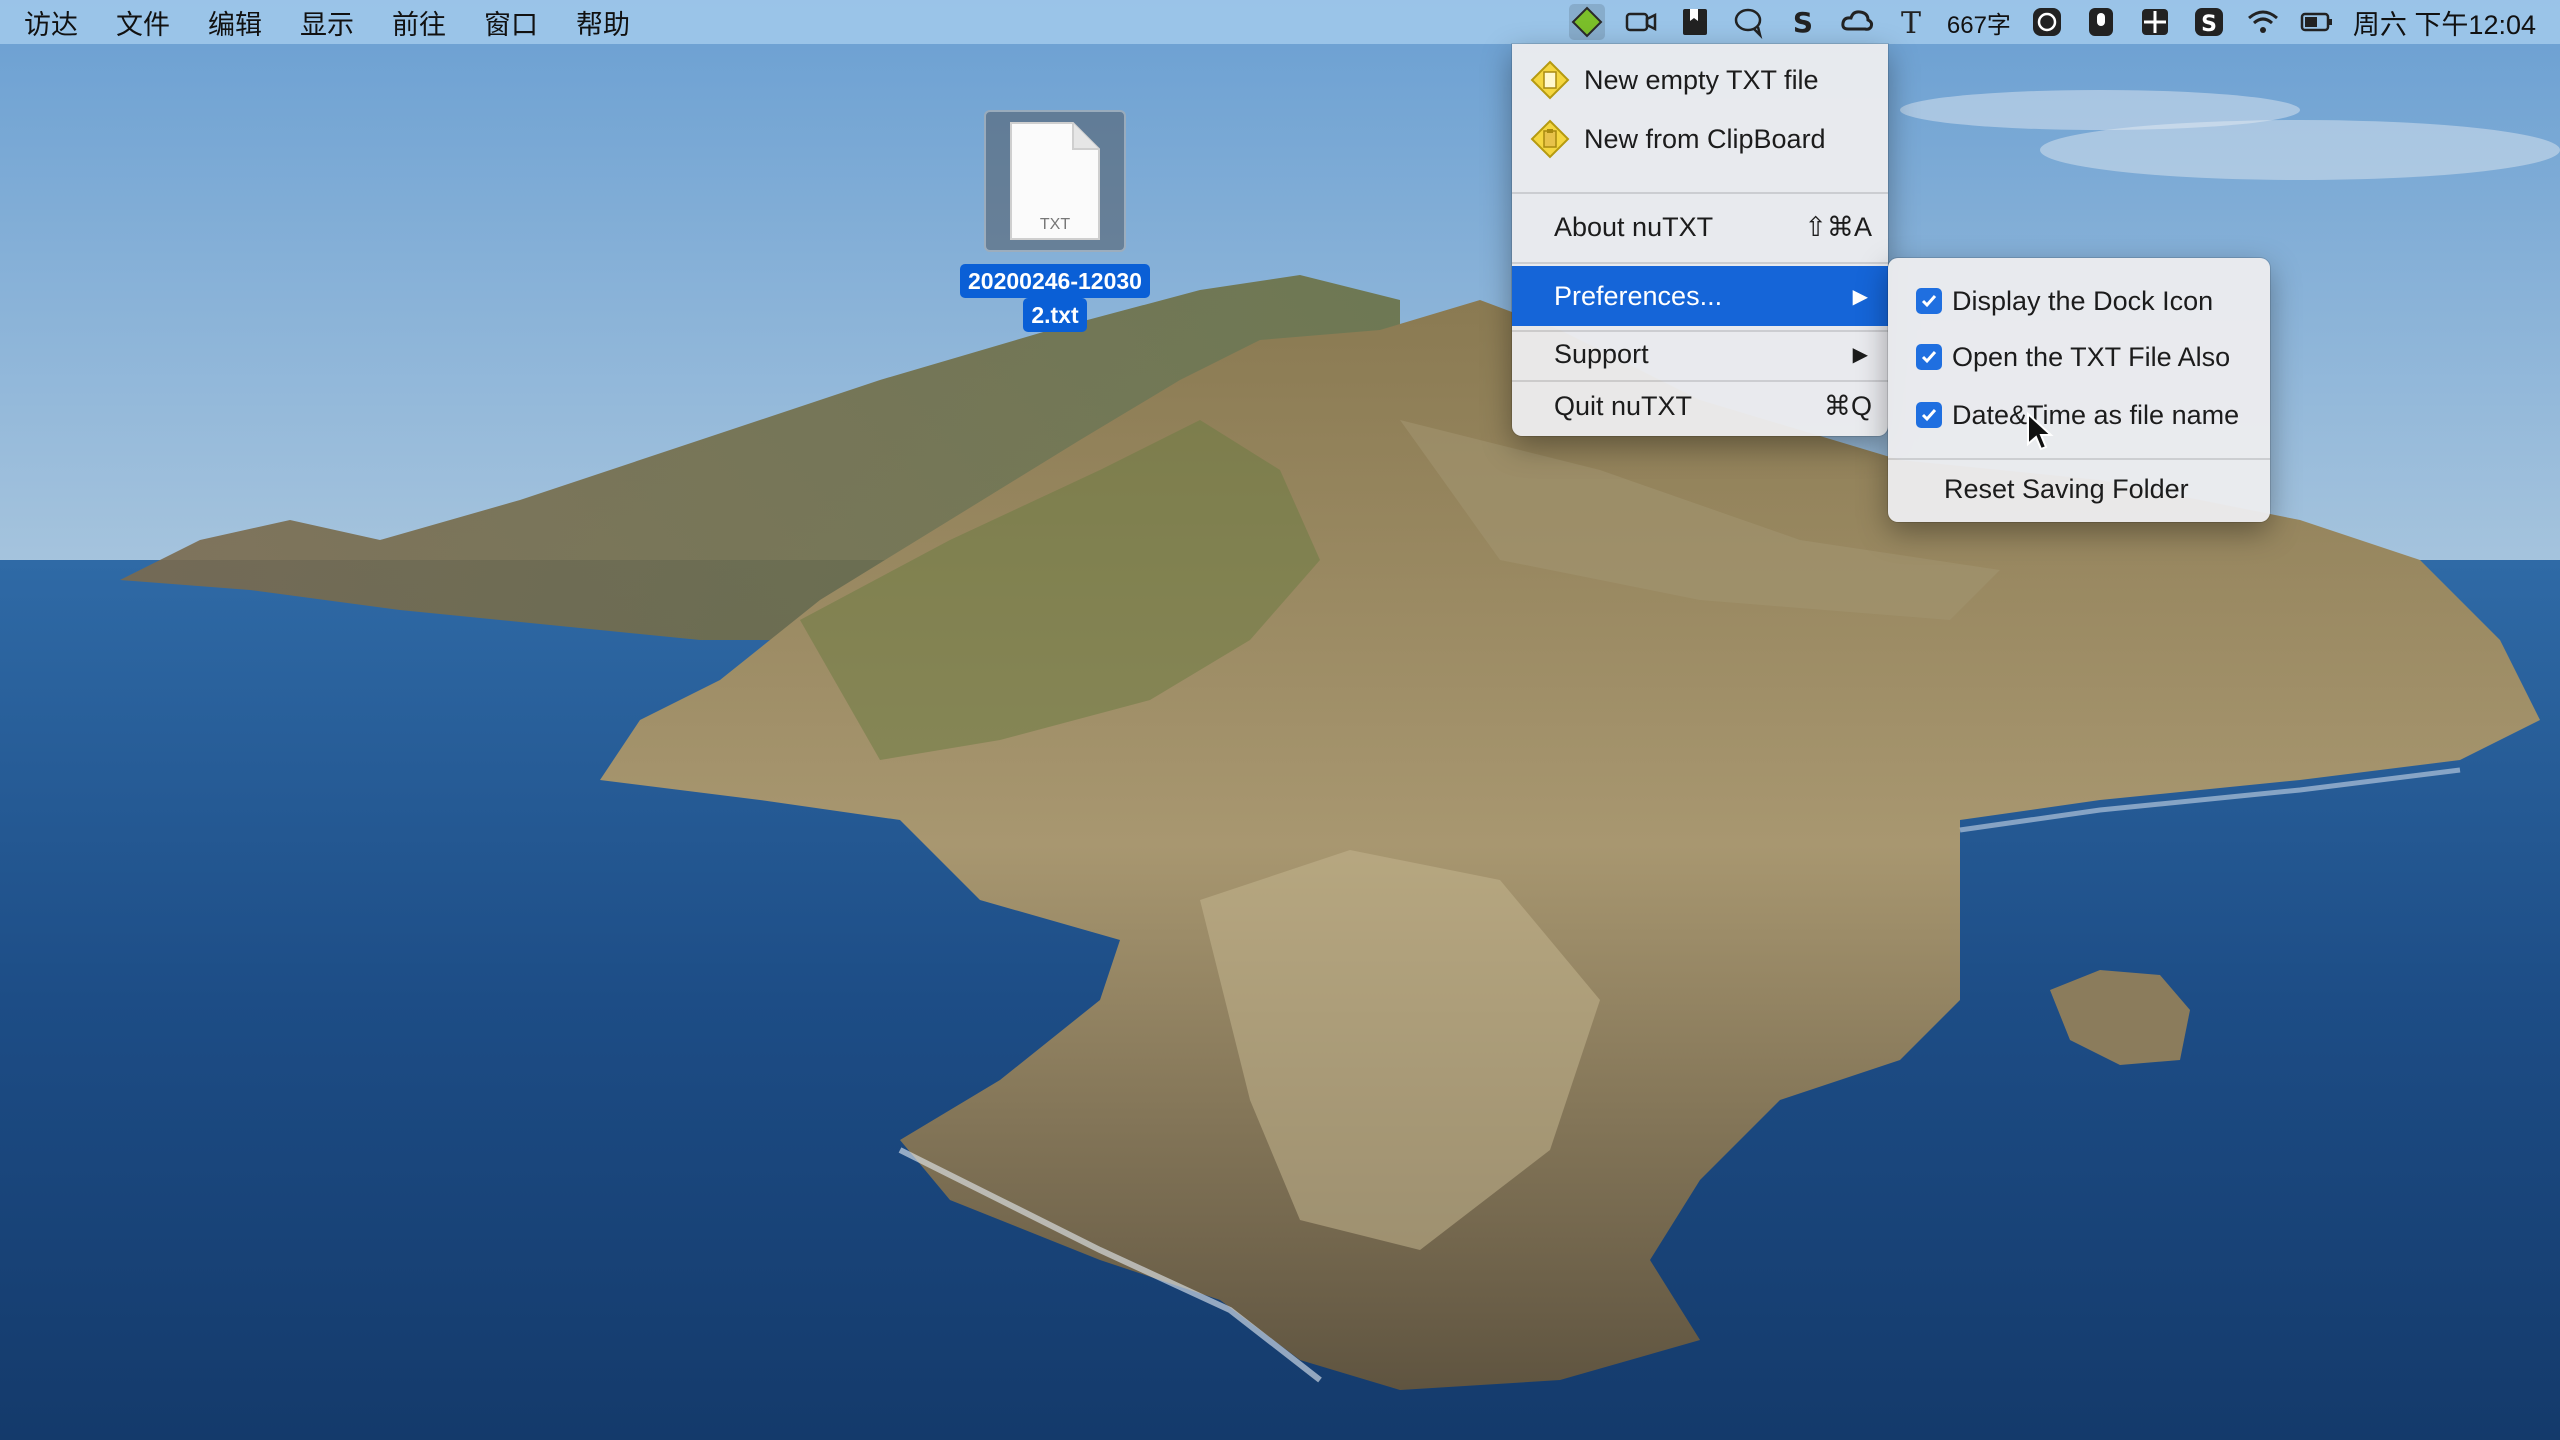 The height and width of the screenshot is (1440, 2560). I want to click on about-shortcut: ⇧⌘A, so click(1838, 226).